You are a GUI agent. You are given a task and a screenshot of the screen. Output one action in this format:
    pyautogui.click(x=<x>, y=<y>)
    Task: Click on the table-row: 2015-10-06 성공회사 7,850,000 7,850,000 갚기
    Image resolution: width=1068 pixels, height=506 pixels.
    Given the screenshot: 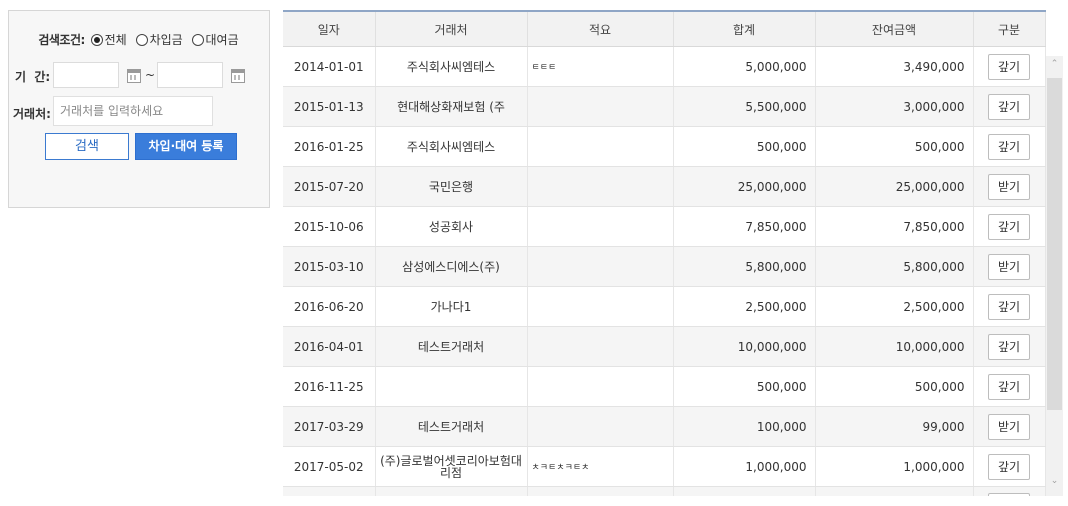 What is the action you would take?
    pyautogui.click(x=664, y=226)
    